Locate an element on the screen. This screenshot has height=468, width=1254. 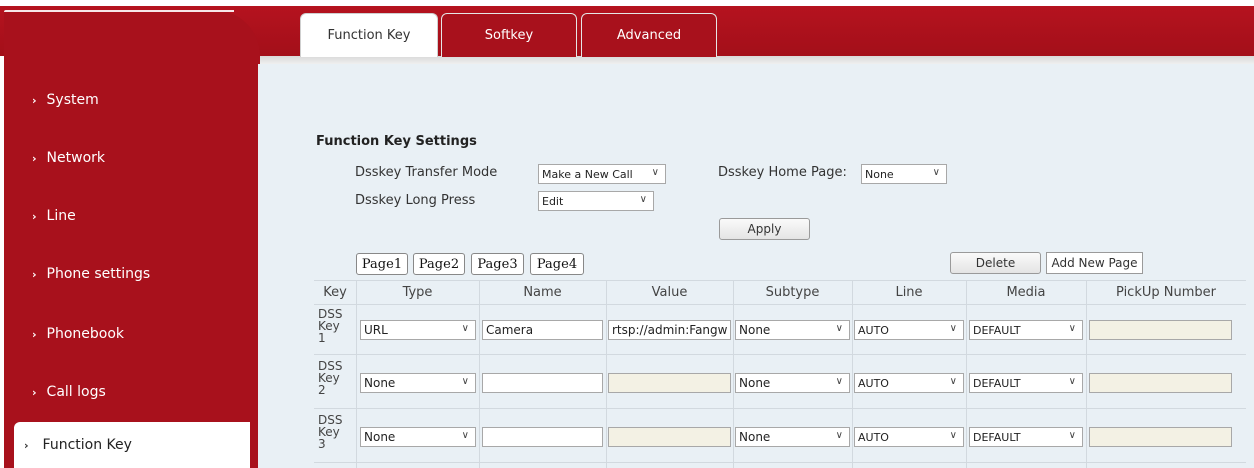
section-title: Function Key Settings is located at coordinates (396, 141).